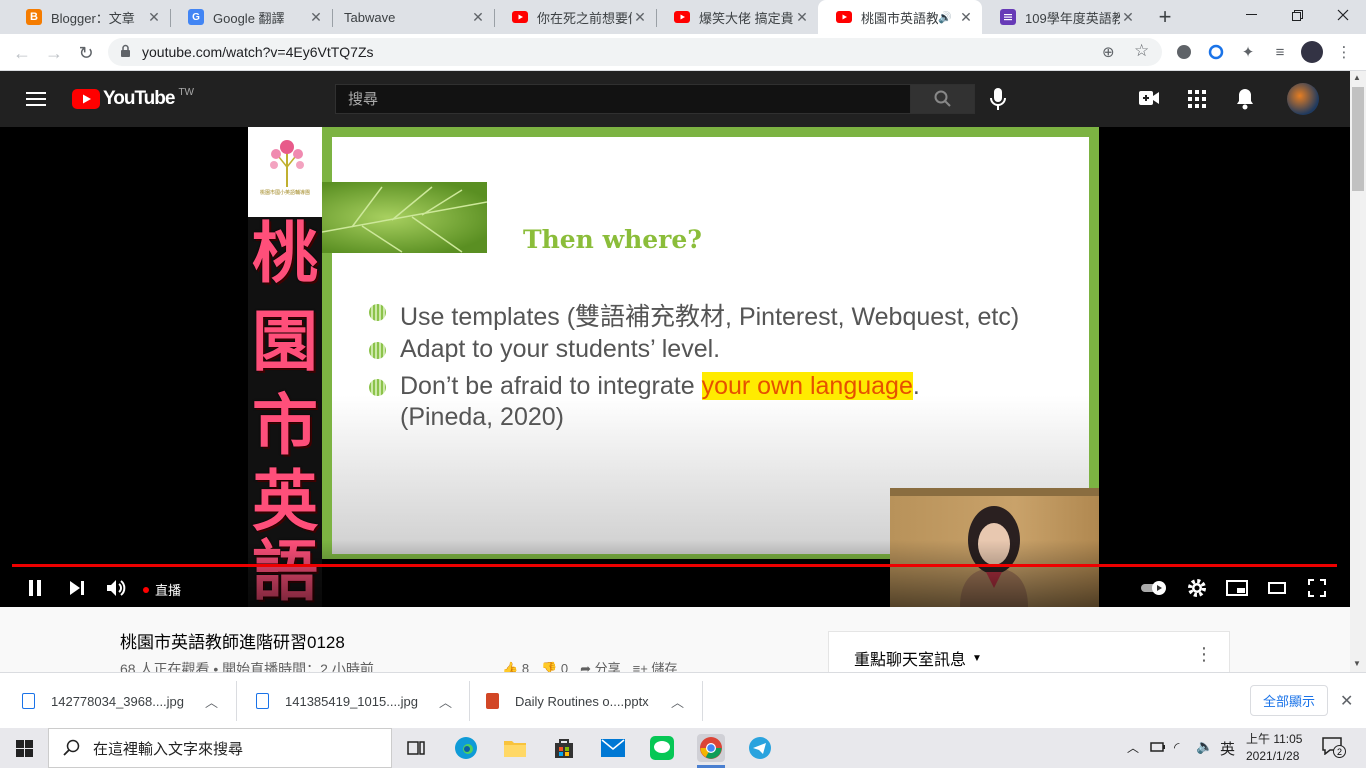 This screenshot has height=768, width=1366. What do you see at coordinates (54, 53) in the screenshot?
I see `forward-button: →` at bounding box center [54, 53].